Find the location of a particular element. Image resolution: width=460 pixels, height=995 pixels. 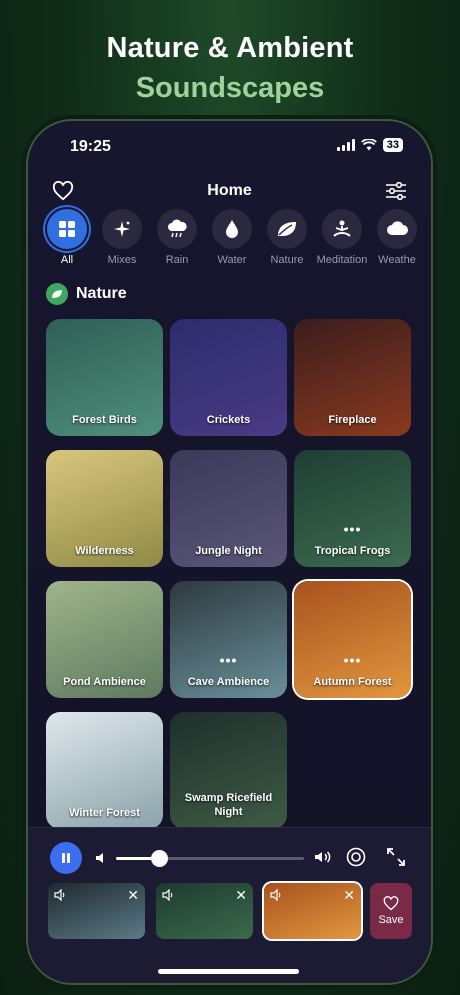

sound-name: Winter Forest is located at coordinates (104, 813).